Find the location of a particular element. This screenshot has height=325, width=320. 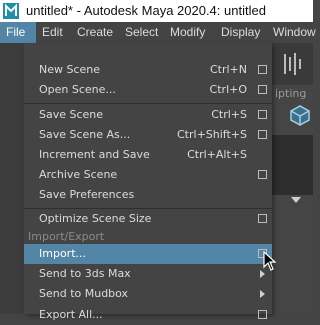

menu-item-archive-scene: Archive Scene is located at coordinates (148, 175).